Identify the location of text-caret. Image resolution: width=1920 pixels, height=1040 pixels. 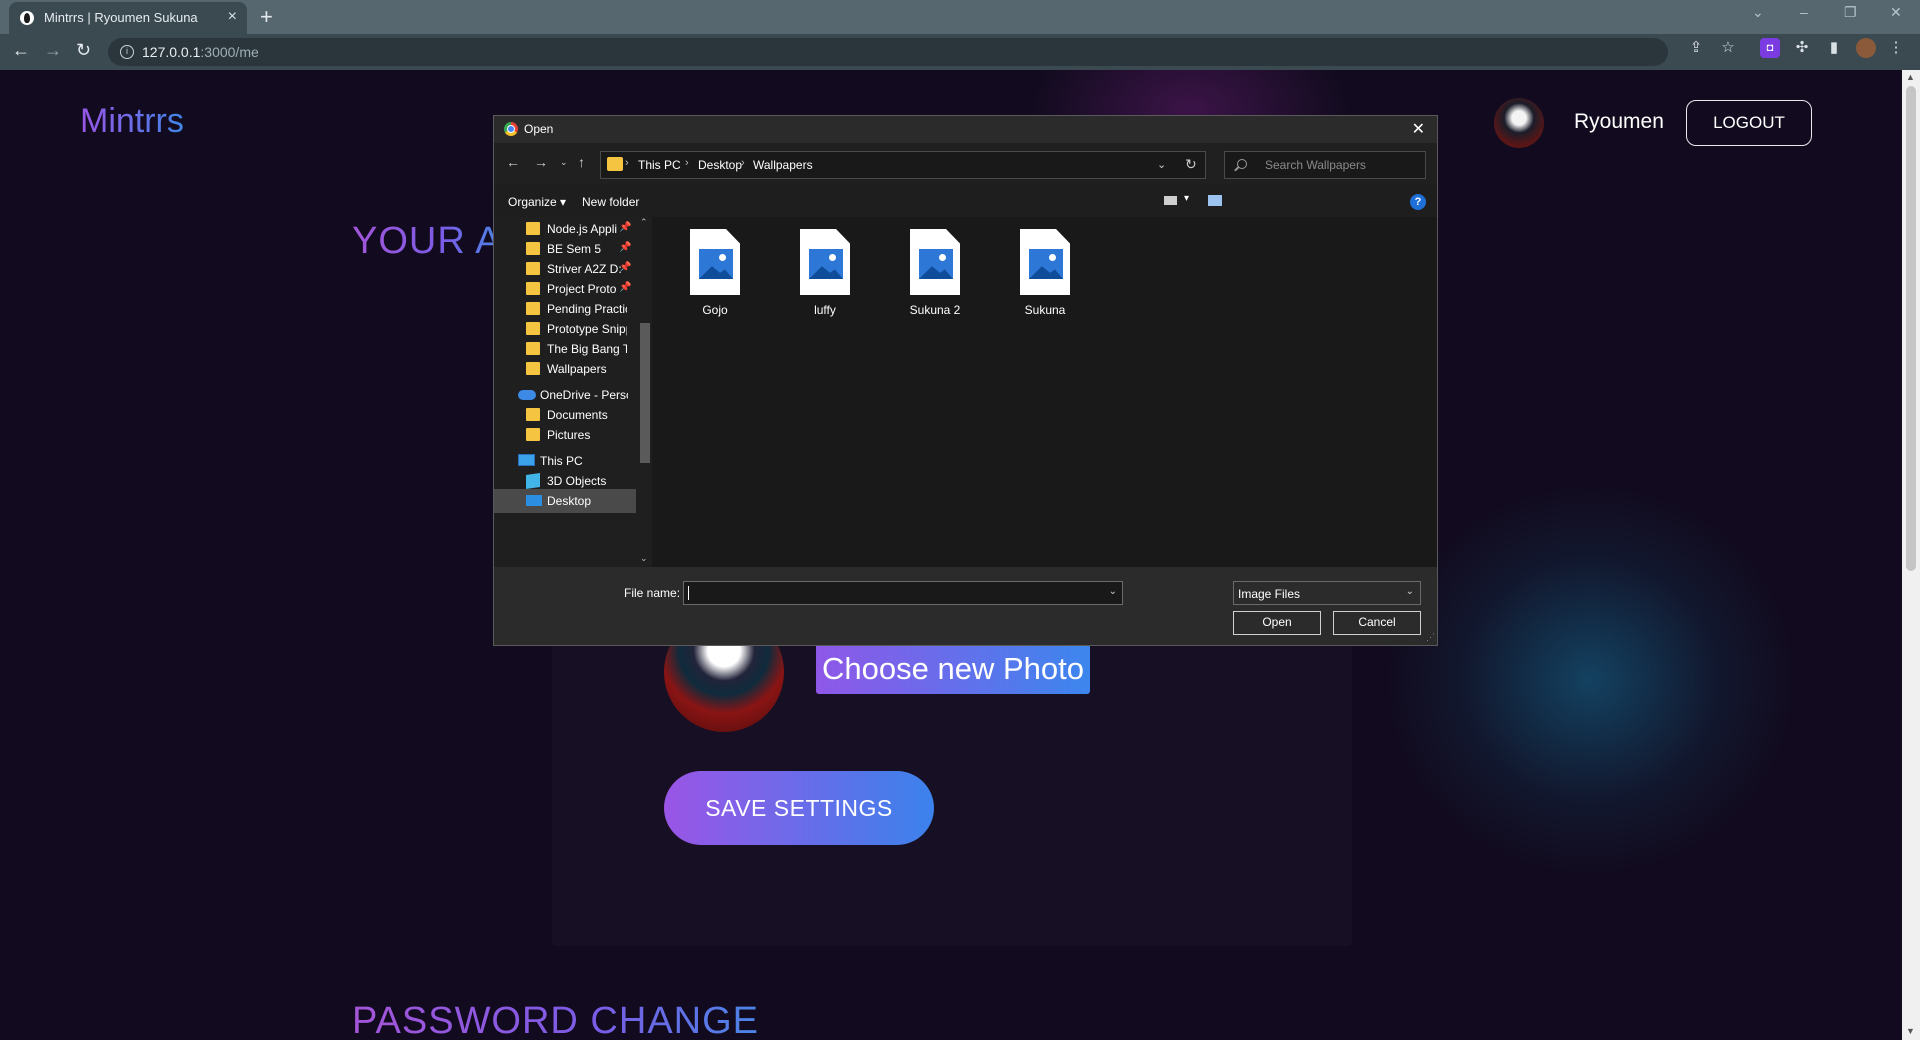
(688, 593).